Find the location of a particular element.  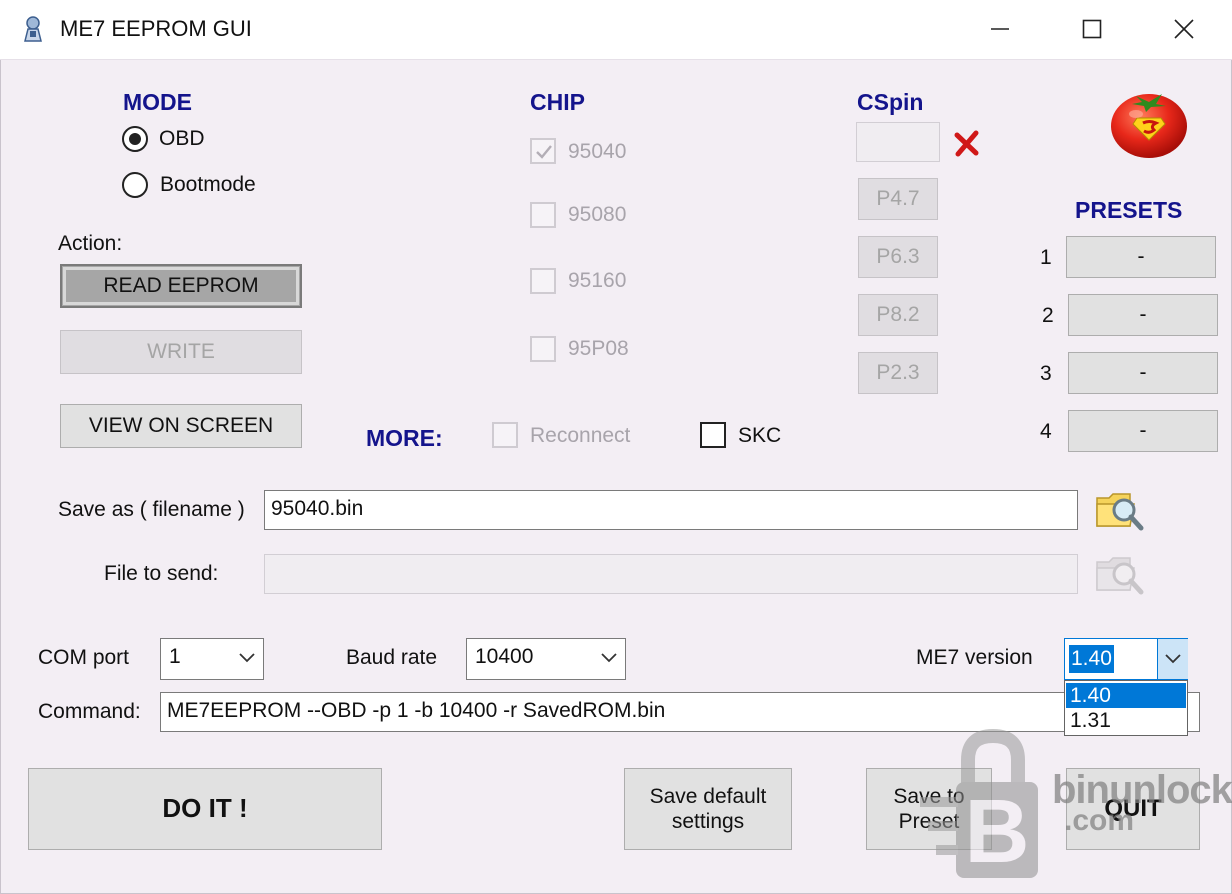

close-button is located at coordinates (1184, 29).